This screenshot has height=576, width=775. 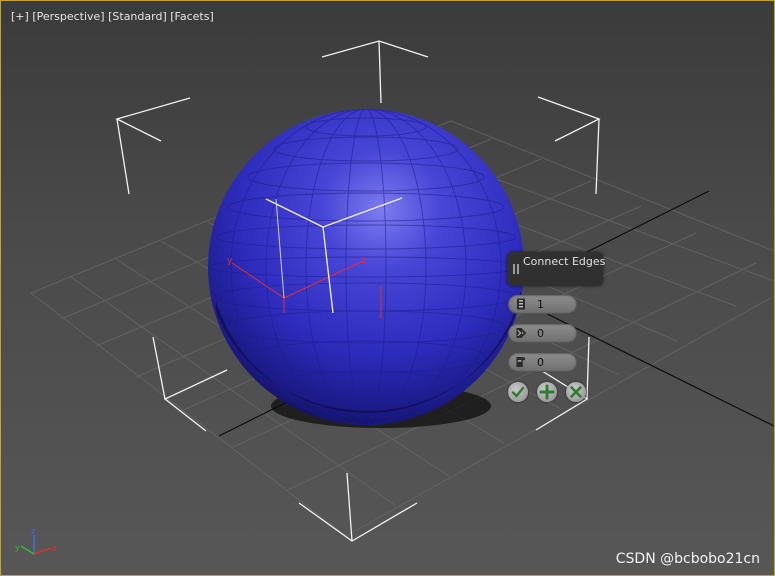 I want to click on ok-button, so click(x=518, y=392).